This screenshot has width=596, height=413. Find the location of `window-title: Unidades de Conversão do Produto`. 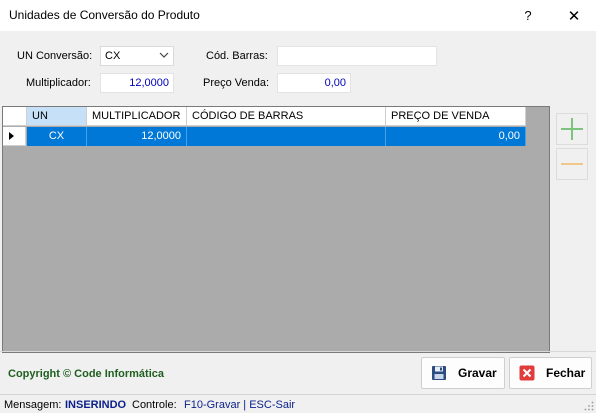

window-title: Unidades de Conversão do Produto is located at coordinates (104, 15).